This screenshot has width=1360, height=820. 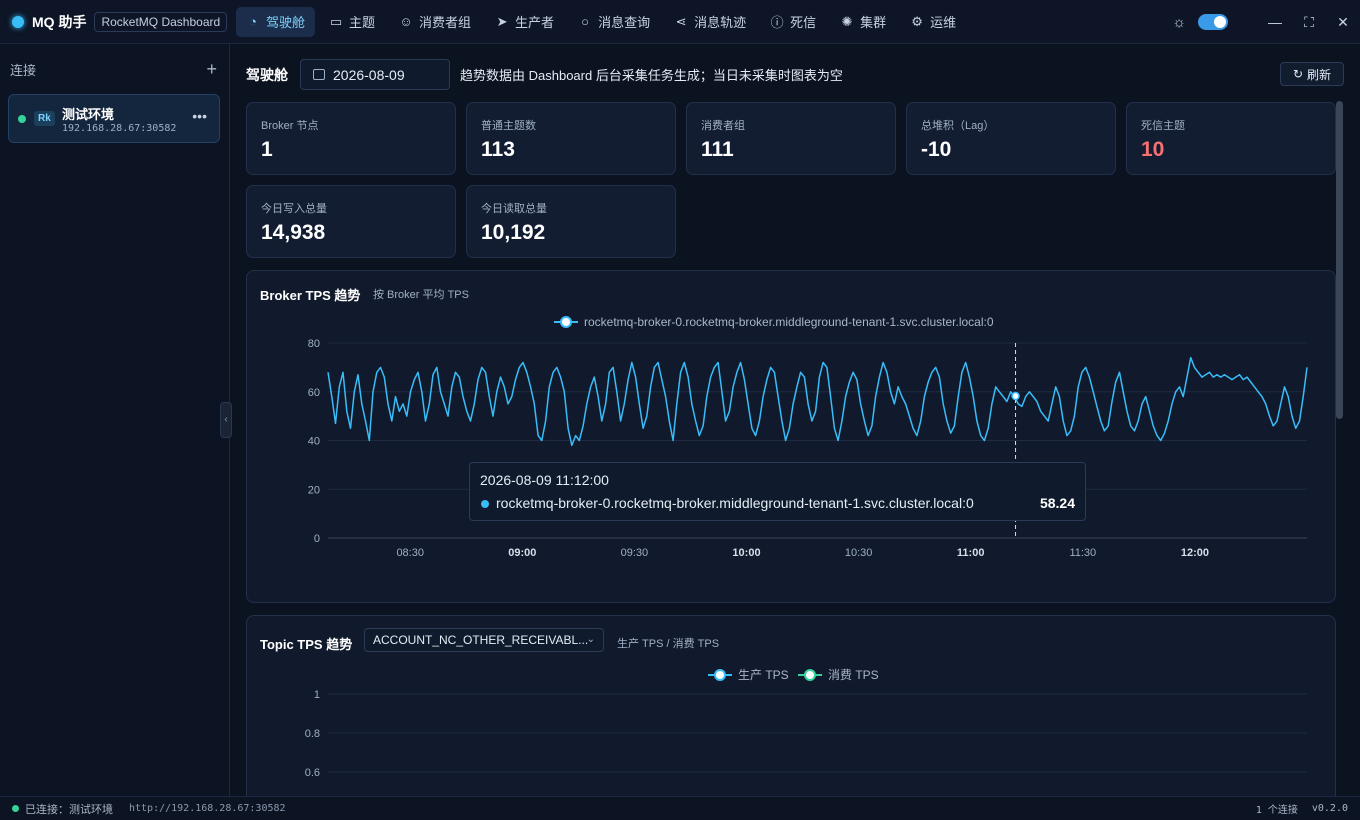 I want to click on sidebar-header: 连接 +, so click(x=114, y=69).